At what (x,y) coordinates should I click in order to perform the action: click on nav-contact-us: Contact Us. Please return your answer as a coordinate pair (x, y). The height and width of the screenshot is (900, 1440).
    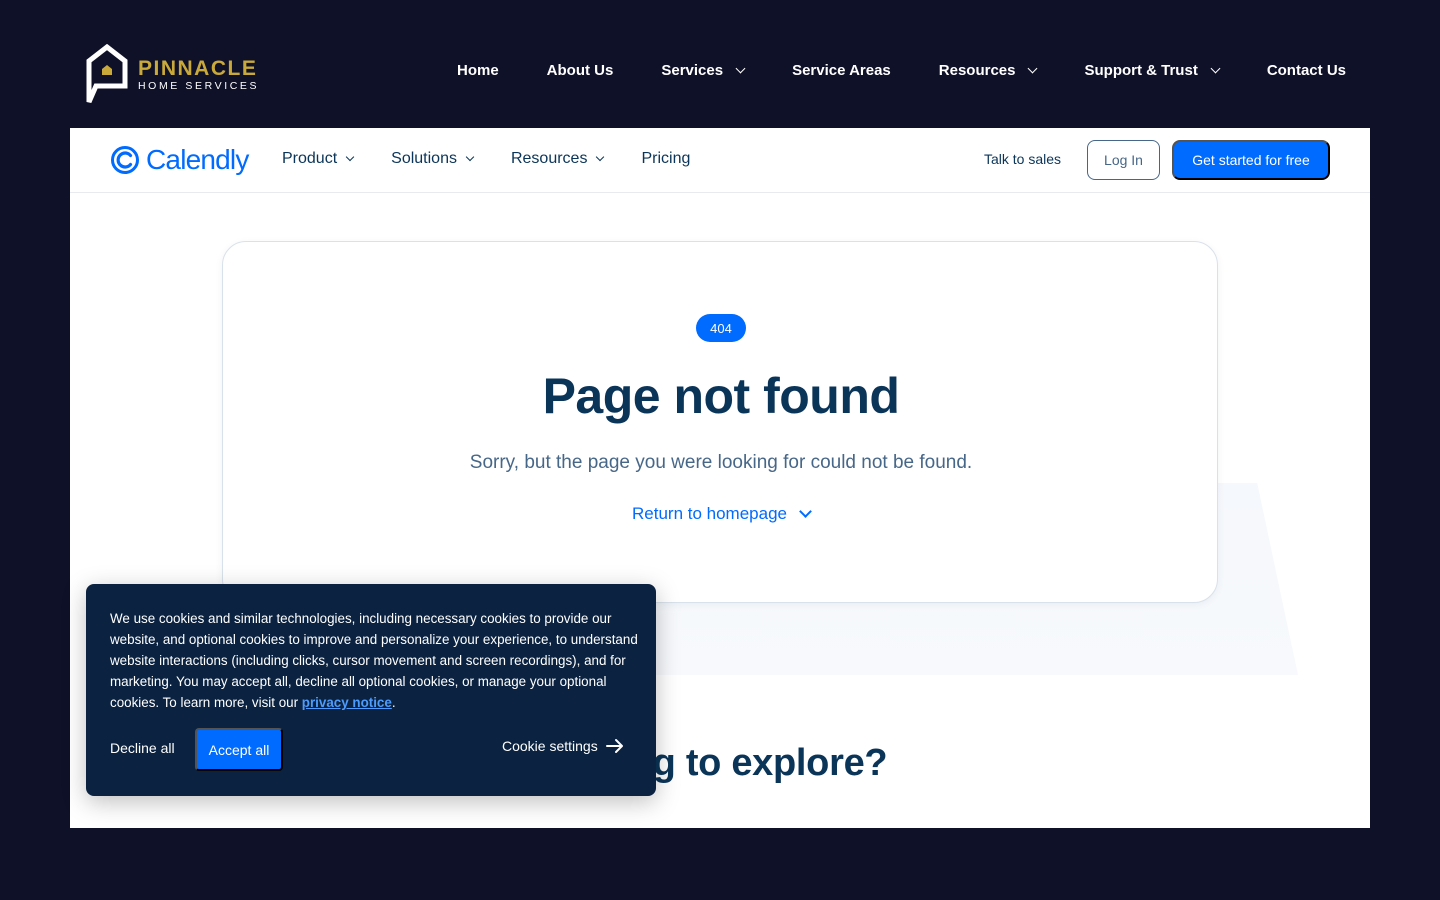
    Looking at the image, I should click on (1306, 70).